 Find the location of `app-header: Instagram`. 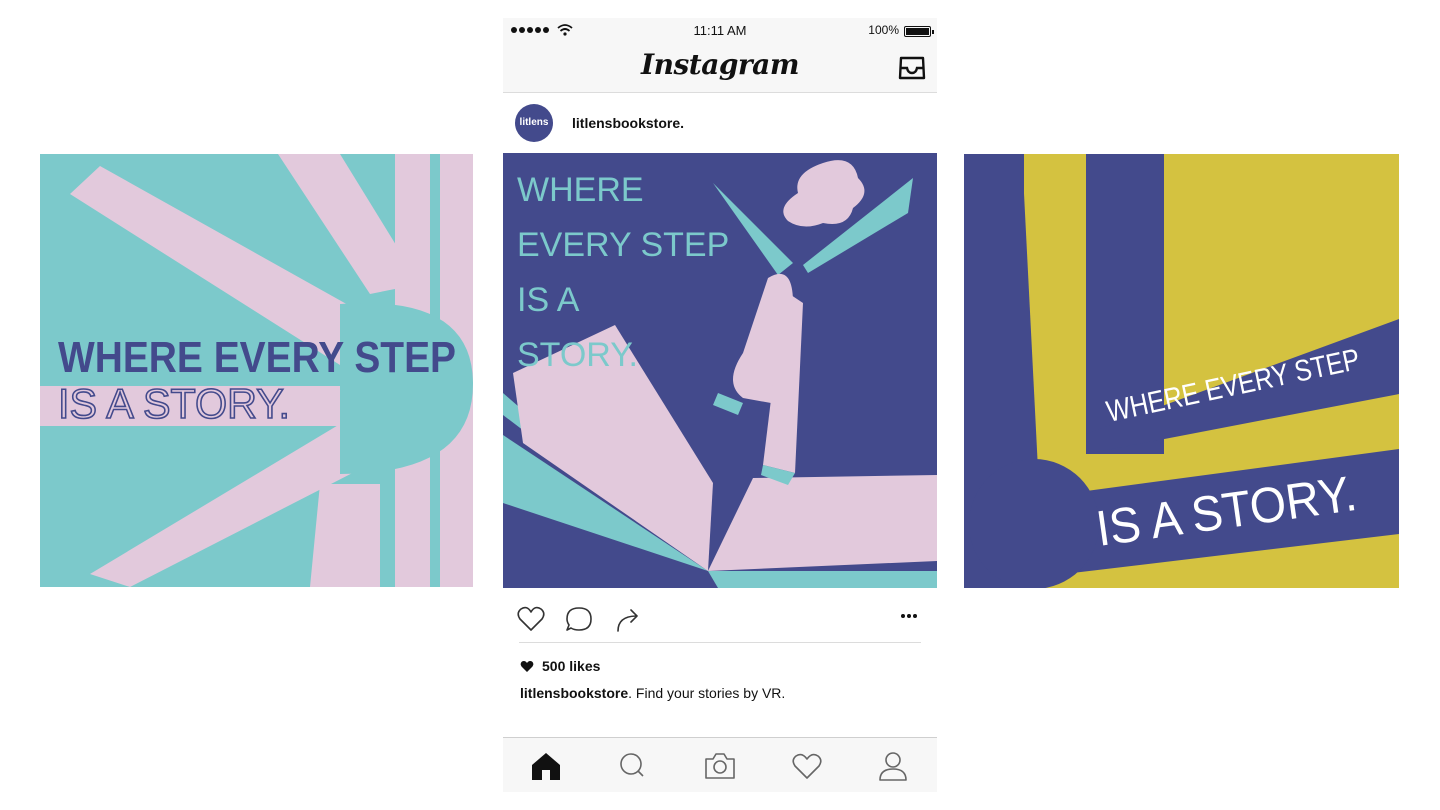

app-header: Instagram is located at coordinates (720, 68).